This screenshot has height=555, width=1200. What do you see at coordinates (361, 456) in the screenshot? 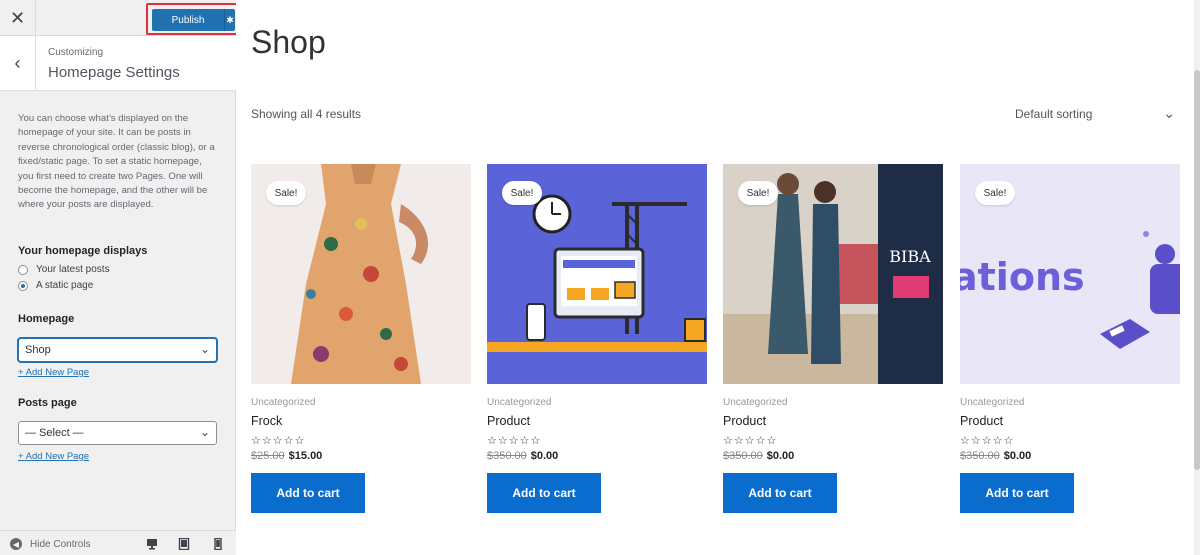
I see `product-price: $25.00 $15.00` at bounding box center [361, 456].